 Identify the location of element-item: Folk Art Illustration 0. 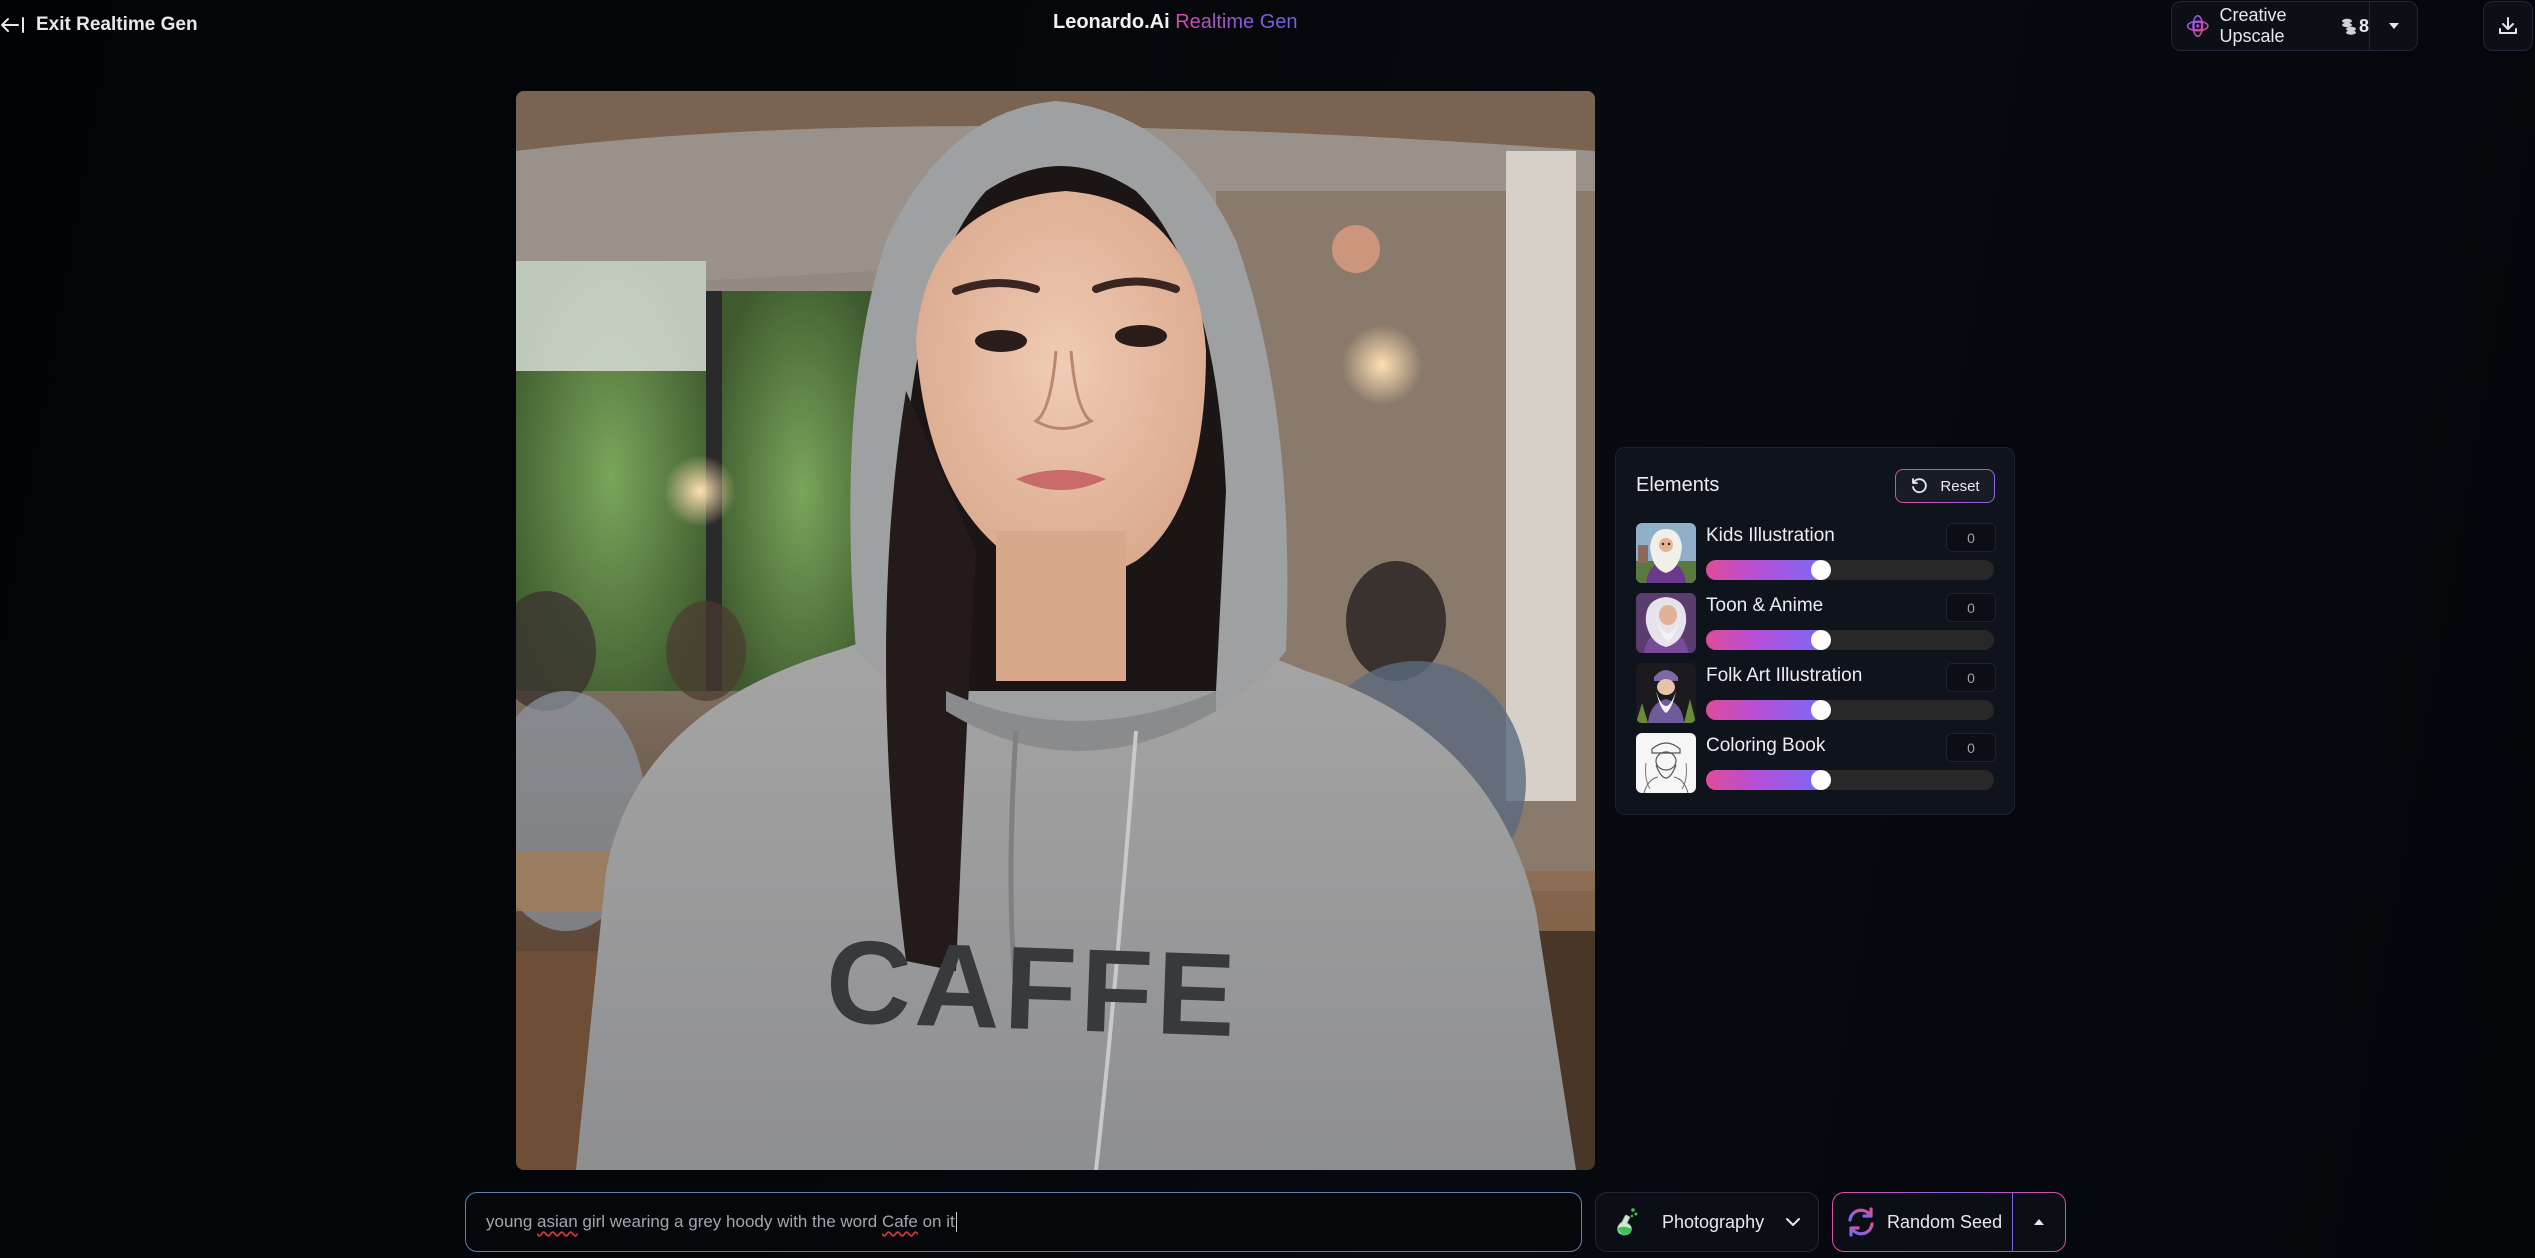
(1816, 694).